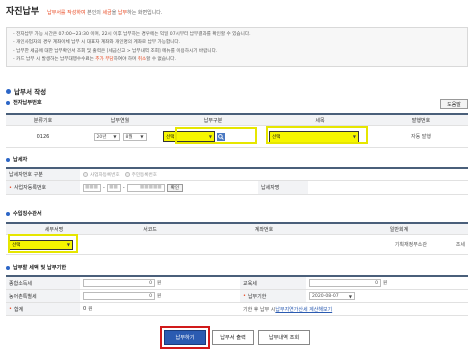 This screenshot has width=474, height=353. I want to click on tax-item-select: 선택 ▼, so click(314, 136).